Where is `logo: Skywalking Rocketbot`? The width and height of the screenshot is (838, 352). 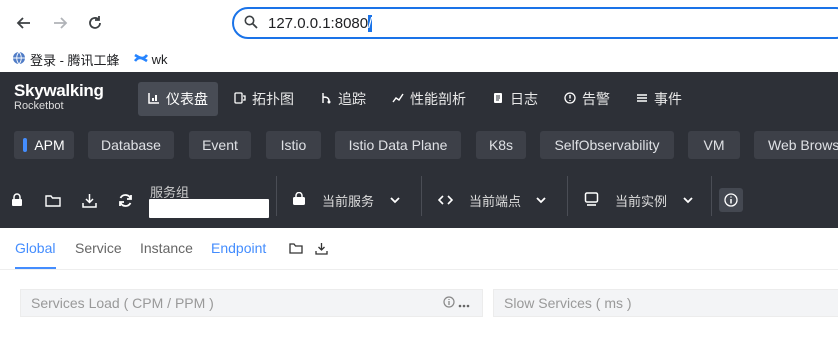
logo: Skywalking Rocketbot is located at coordinates (59, 97).